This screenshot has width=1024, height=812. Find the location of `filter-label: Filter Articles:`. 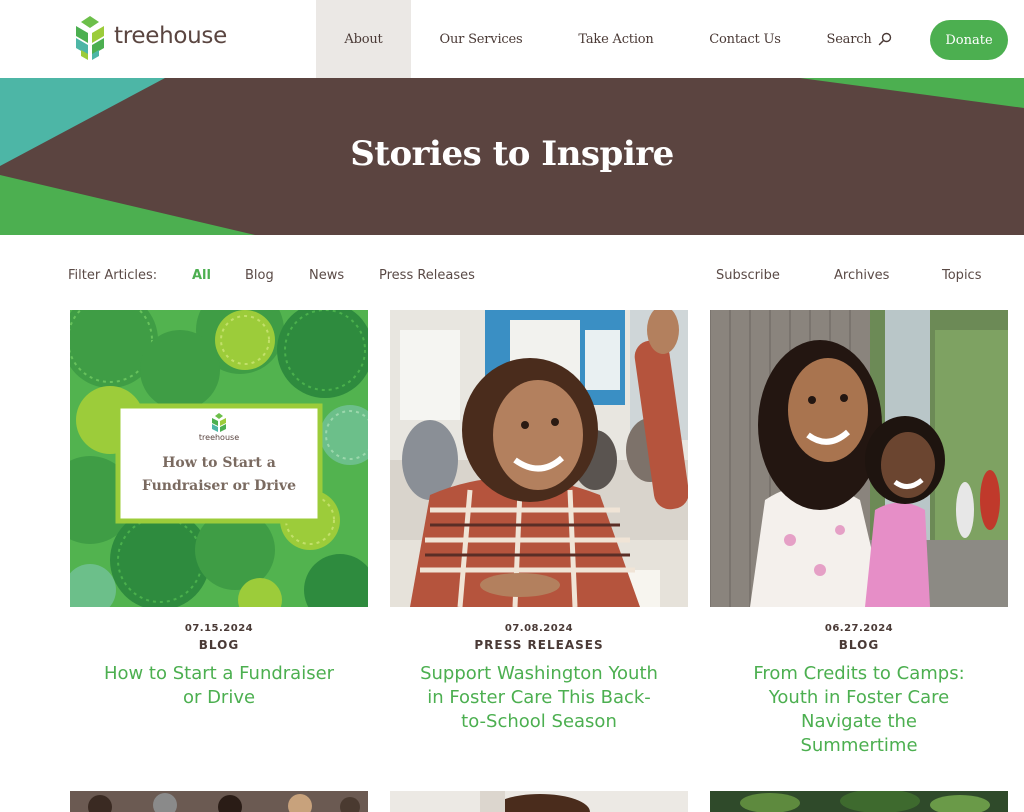

filter-label: Filter Articles: is located at coordinates (113, 275).